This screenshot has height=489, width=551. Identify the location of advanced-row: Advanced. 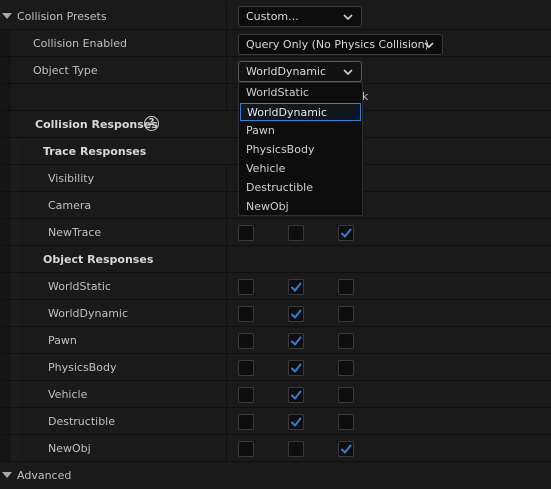
(275, 475).